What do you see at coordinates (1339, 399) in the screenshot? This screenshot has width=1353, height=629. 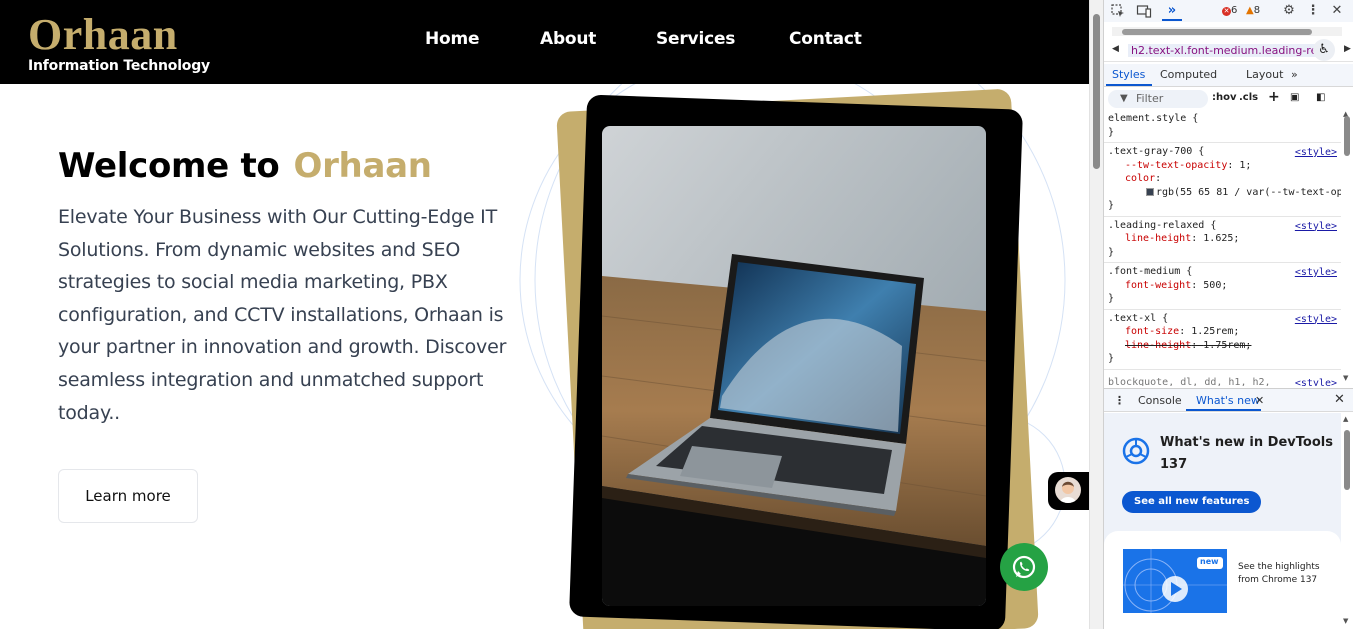 I see `close-drawer-icon: ✕` at bounding box center [1339, 399].